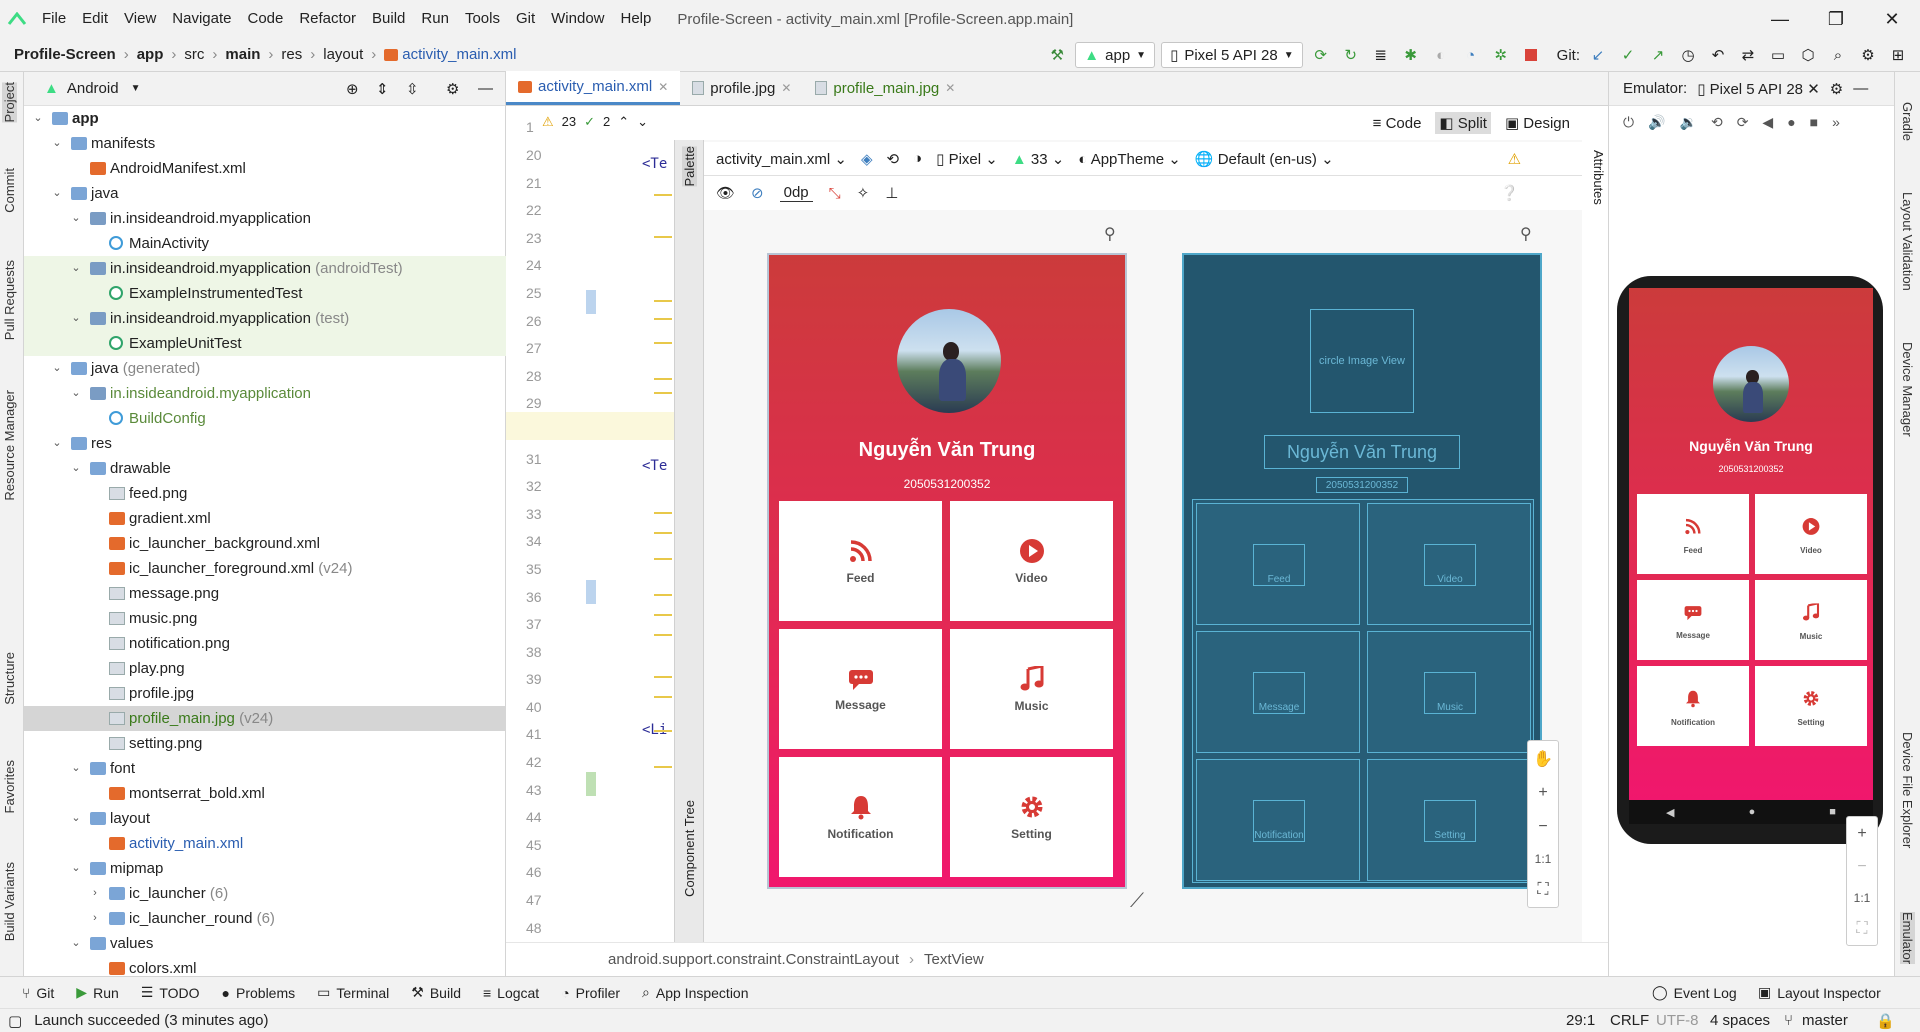 This screenshot has width=1920, height=1032. What do you see at coordinates (265, 893) in the screenshot?
I see `tree-node: › ic_launcher (6)` at bounding box center [265, 893].